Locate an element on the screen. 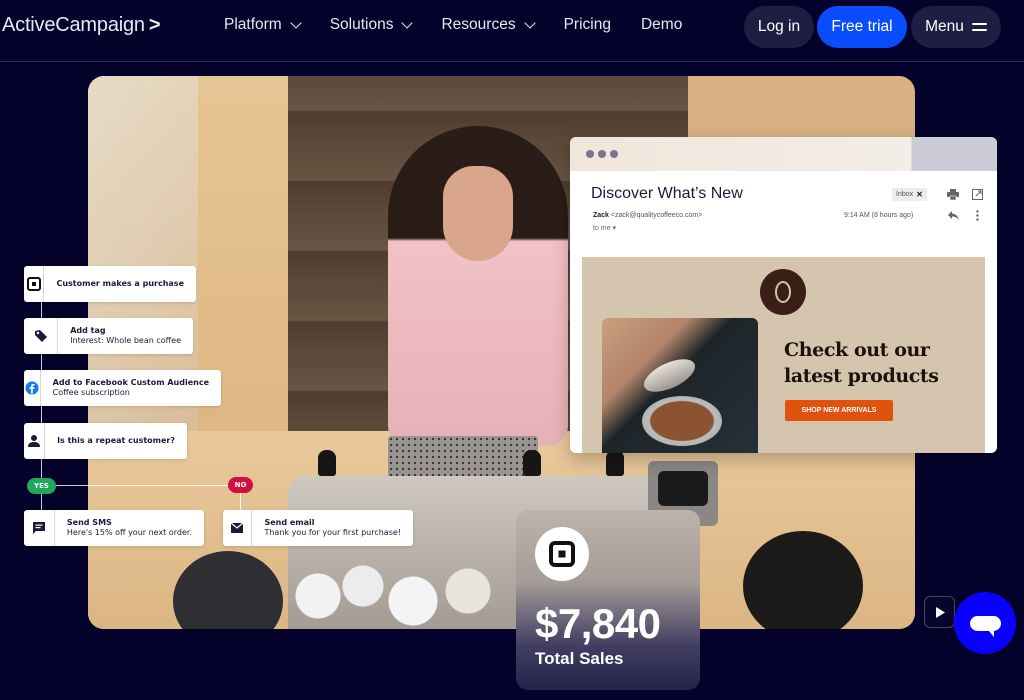 This screenshot has width=1024, height=700. promo-headline-line1: Check out our is located at coordinates (857, 350).